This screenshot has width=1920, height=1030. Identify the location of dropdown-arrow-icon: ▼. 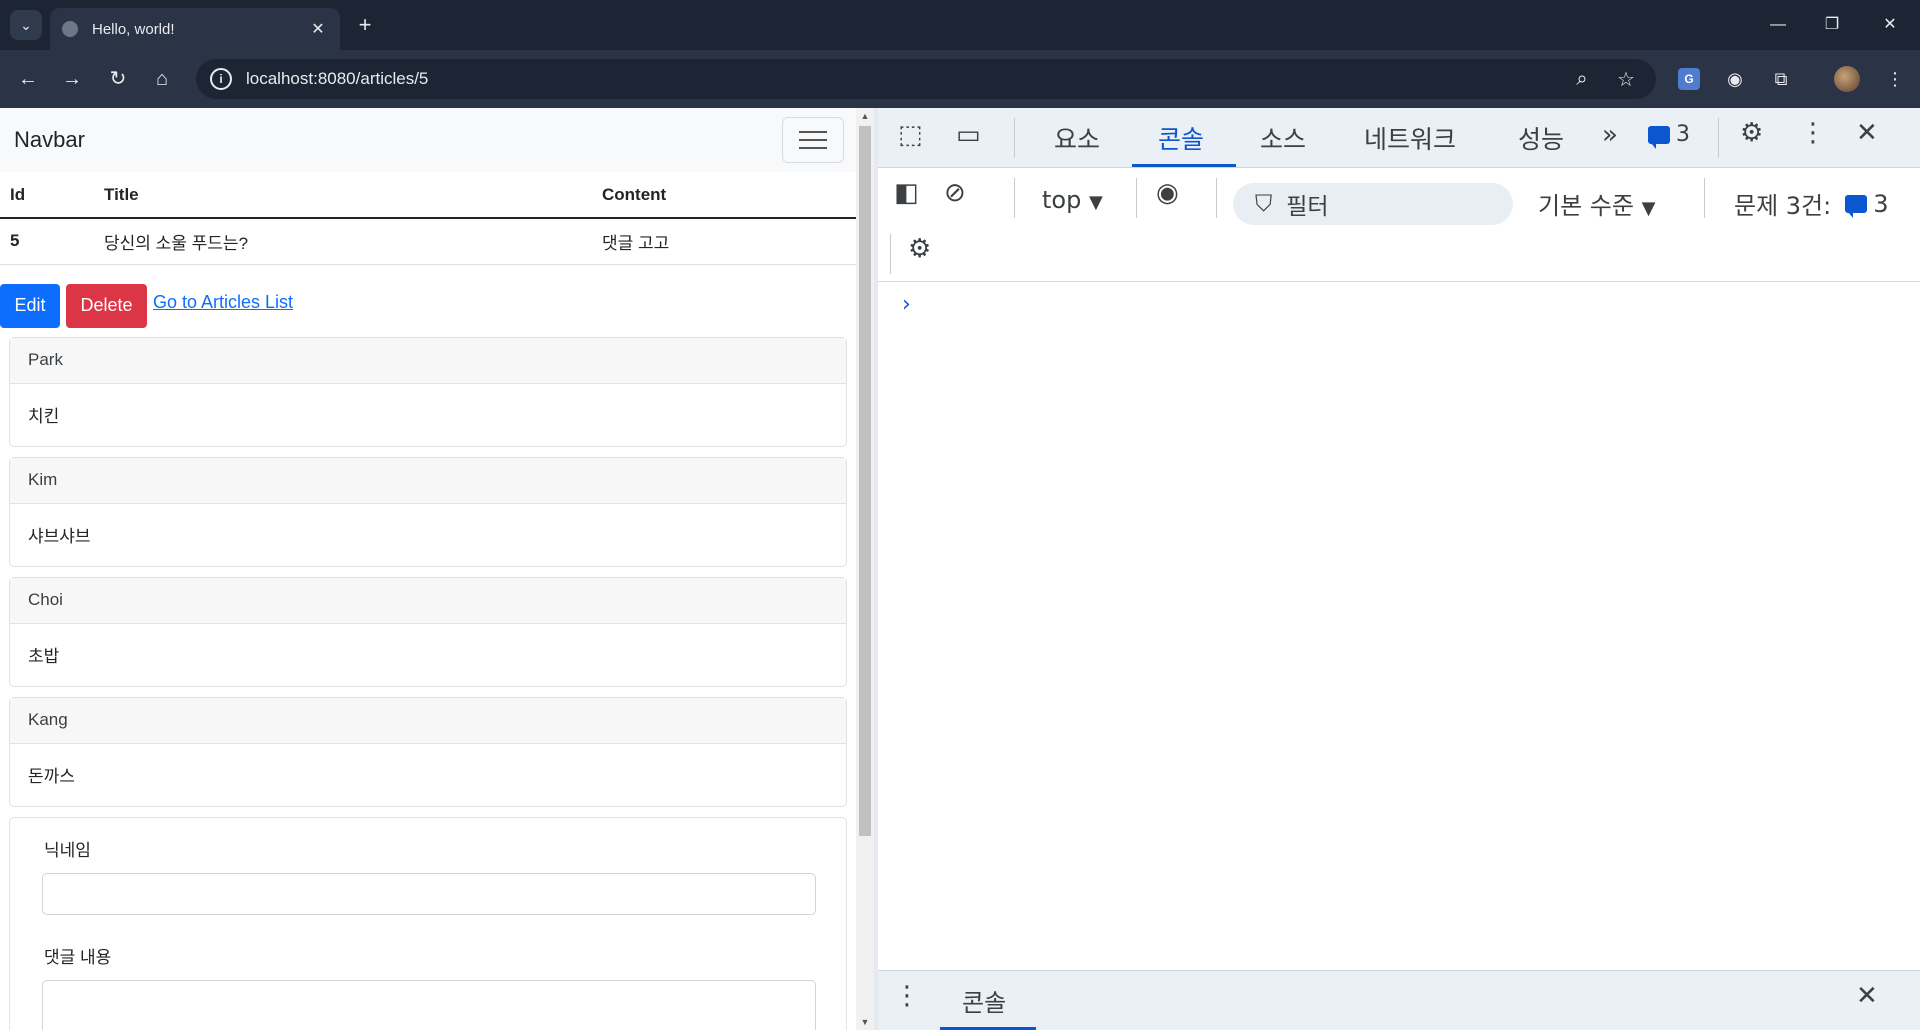
(1095, 202).